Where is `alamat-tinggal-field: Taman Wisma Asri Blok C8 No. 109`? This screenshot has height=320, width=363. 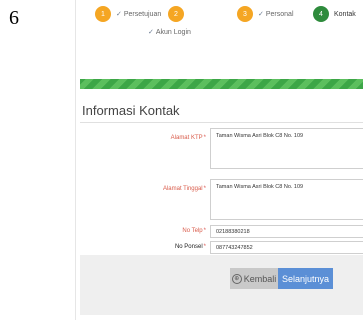 alamat-tinggal-field: Taman Wisma Asri Blok C8 No. 109 is located at coordinates (286, 199).